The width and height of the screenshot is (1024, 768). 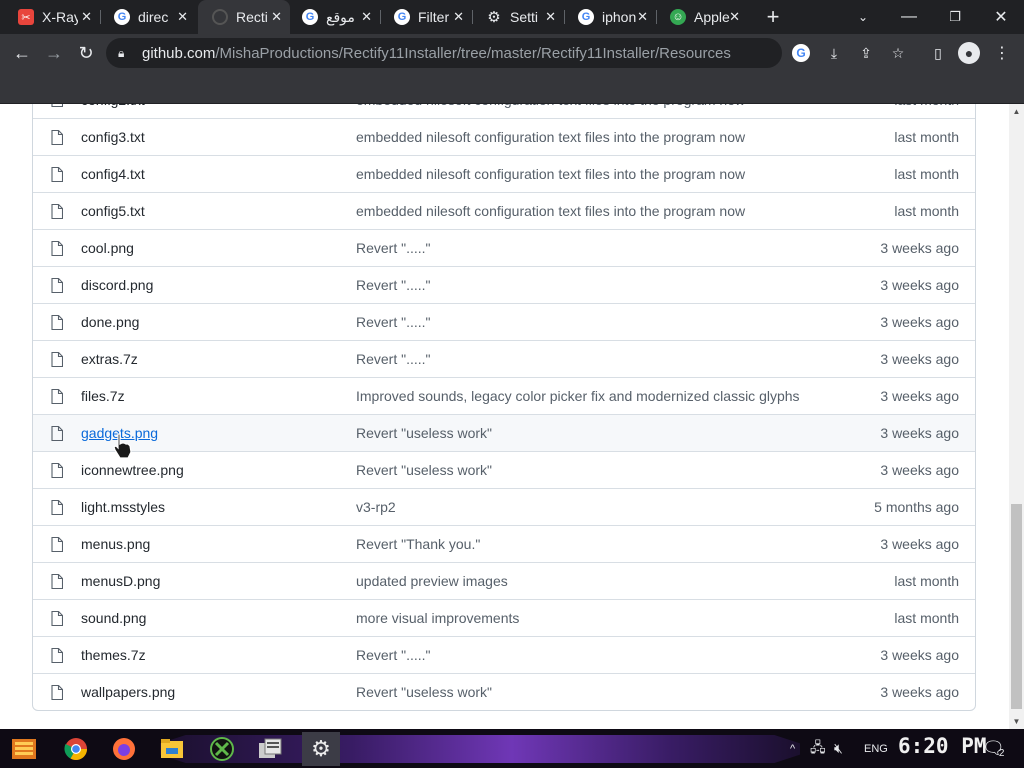 I want to click on google-lens-icon: G, so click(x=801, y=53).